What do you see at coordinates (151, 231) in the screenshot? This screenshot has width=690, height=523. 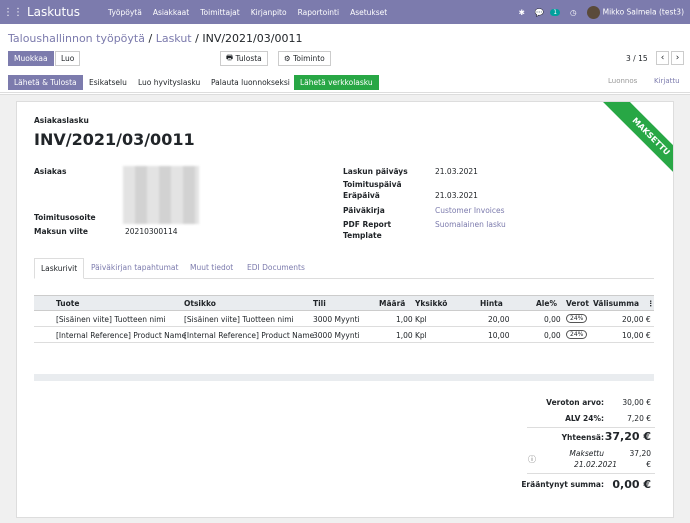 I see `payment-ref-value: 20210300114` at bounding box center [151, 231].